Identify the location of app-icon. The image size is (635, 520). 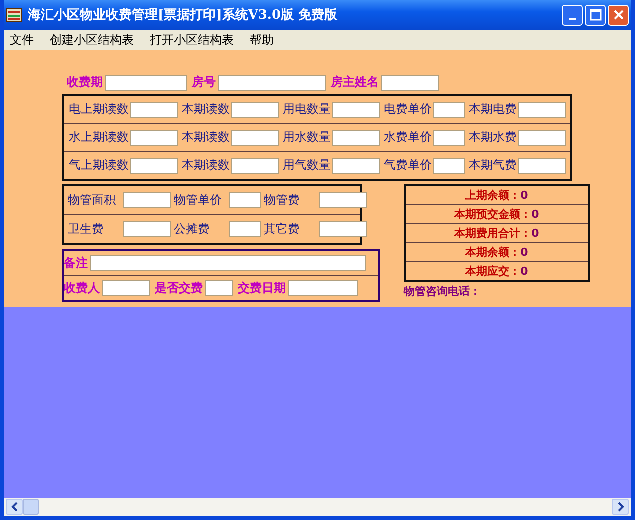
(14, 15).